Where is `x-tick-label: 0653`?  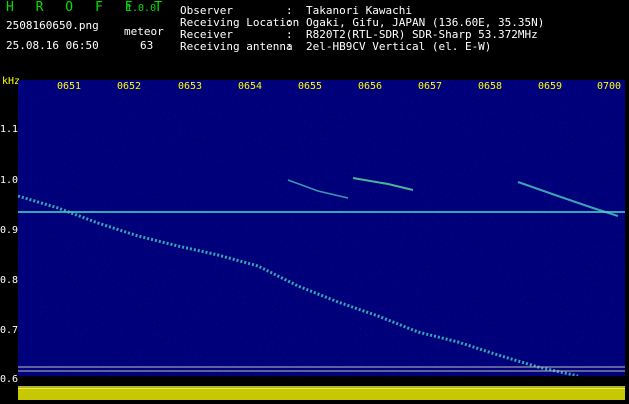
x-tick-label: 0653 is located at coordinates (190, 86).